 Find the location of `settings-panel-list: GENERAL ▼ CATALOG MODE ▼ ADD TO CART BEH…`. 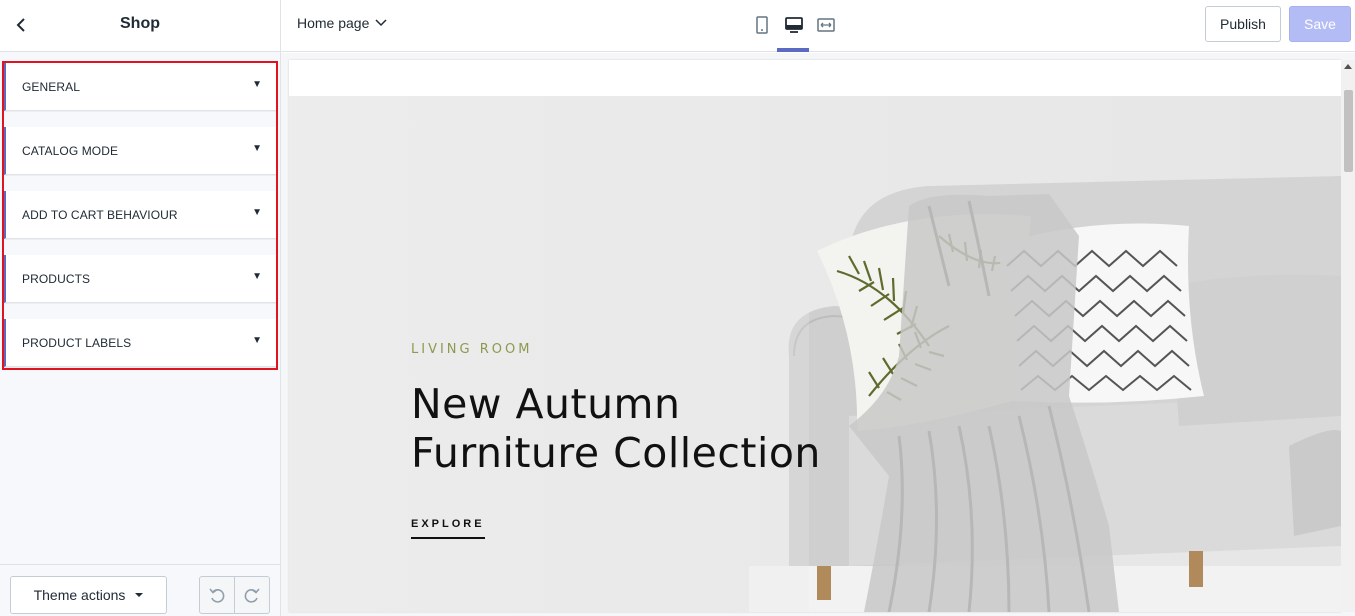

settings-panel-list: GENERAL ▼ CATALOG MODE ▼ ADD TO CART BEH… is located at coordinates (140, 215).